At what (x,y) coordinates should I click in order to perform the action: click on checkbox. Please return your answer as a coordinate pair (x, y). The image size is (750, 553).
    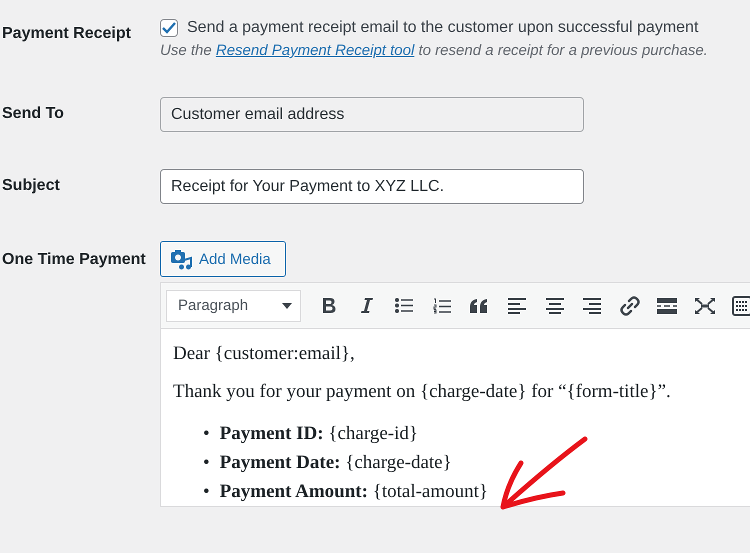
    Looking at the image, I should click on (169, 28).